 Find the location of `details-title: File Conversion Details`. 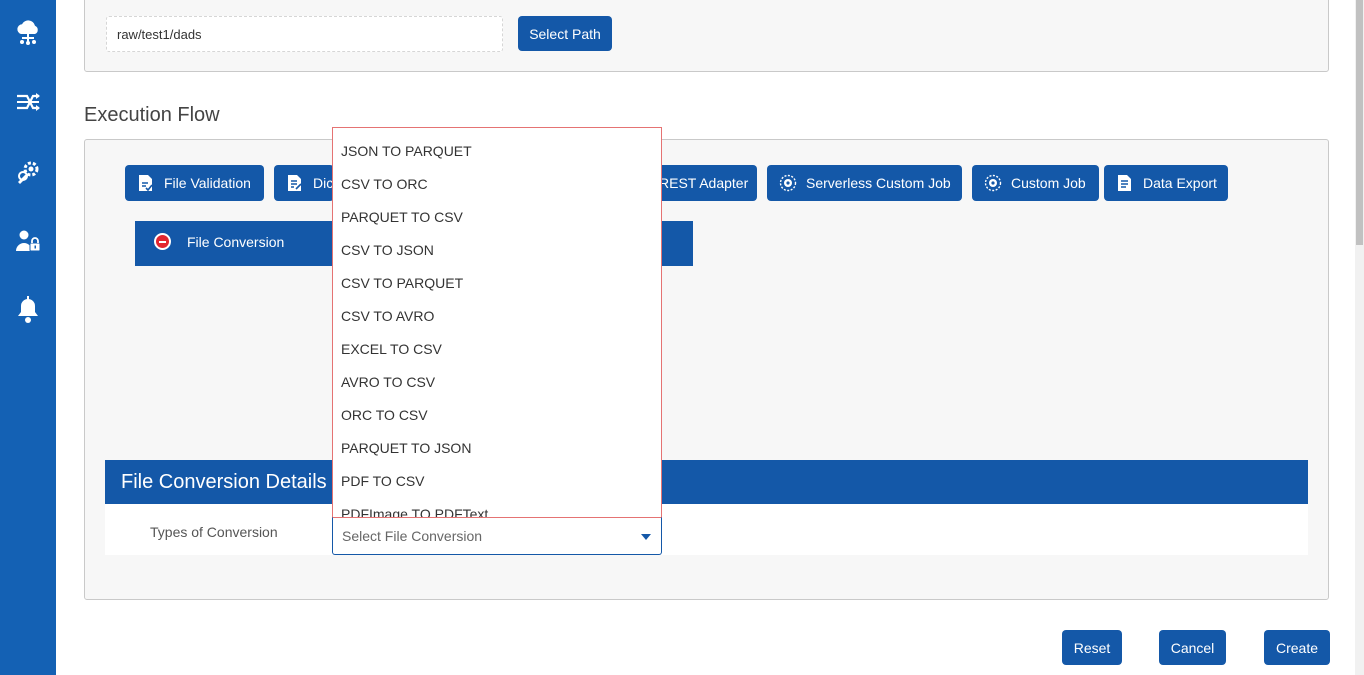

details-title: File Conversion Details is located at coordinates (224, 482).